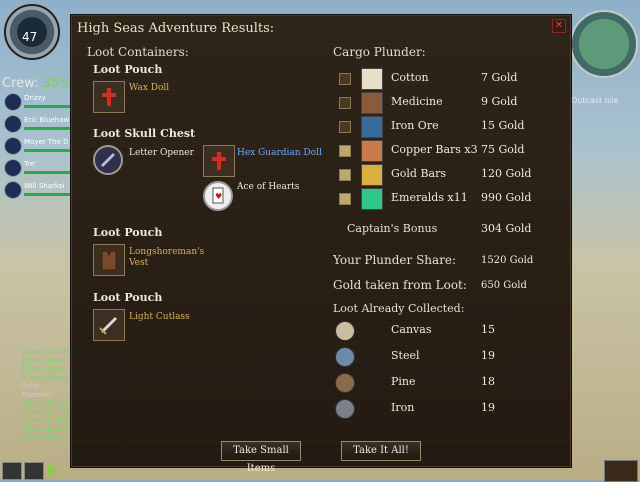 Image resolution: width=640 pixels, height=482 pixels. I want to click on container-heading: Loot Skull Chest, so click(144, 133).